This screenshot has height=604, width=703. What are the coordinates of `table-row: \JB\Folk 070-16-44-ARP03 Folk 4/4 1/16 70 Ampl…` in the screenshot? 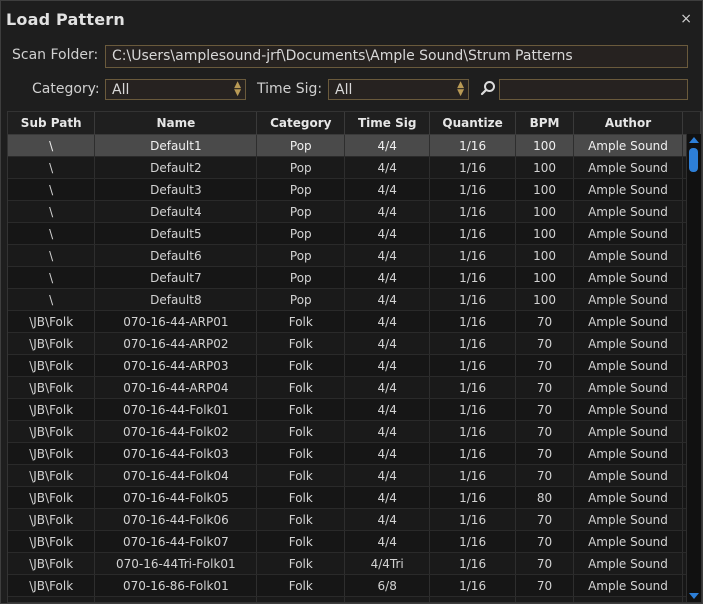 It's located at (354, 365).